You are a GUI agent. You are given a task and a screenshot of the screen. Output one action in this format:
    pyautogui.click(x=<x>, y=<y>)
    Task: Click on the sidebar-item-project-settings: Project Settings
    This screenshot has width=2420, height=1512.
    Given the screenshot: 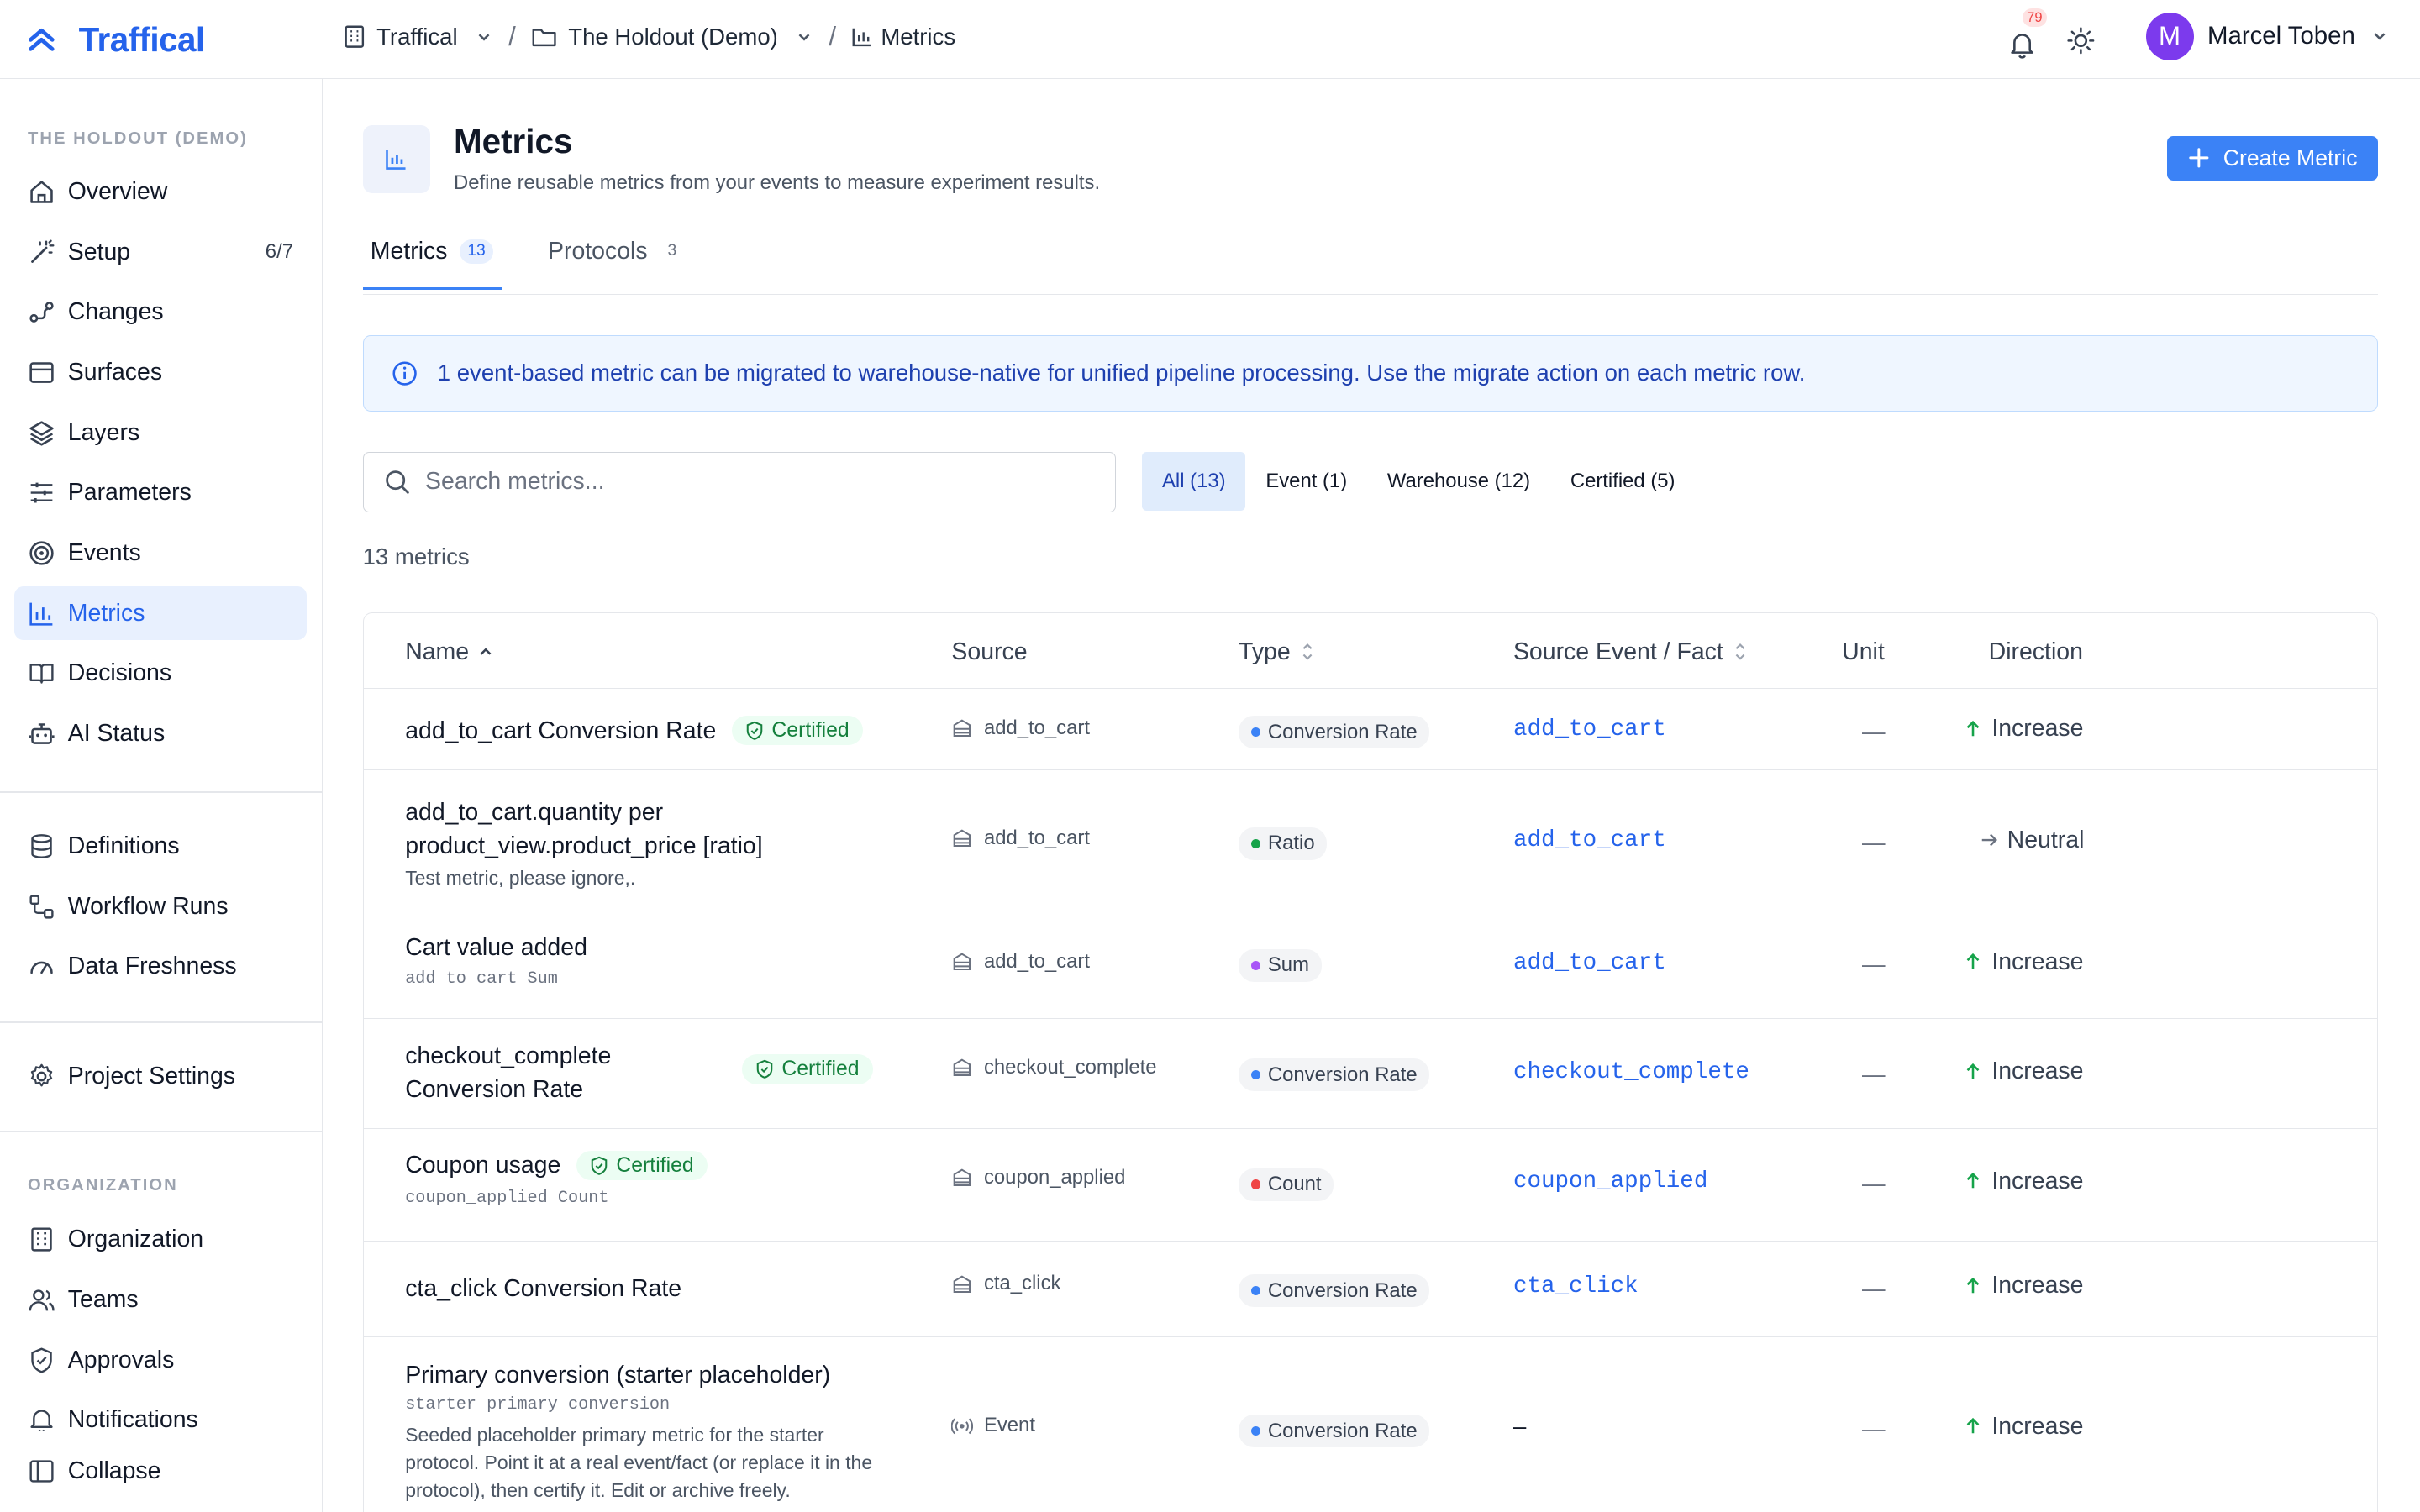 What is the action you would take?
    pyautogui.click(x=161, y=1076)
    